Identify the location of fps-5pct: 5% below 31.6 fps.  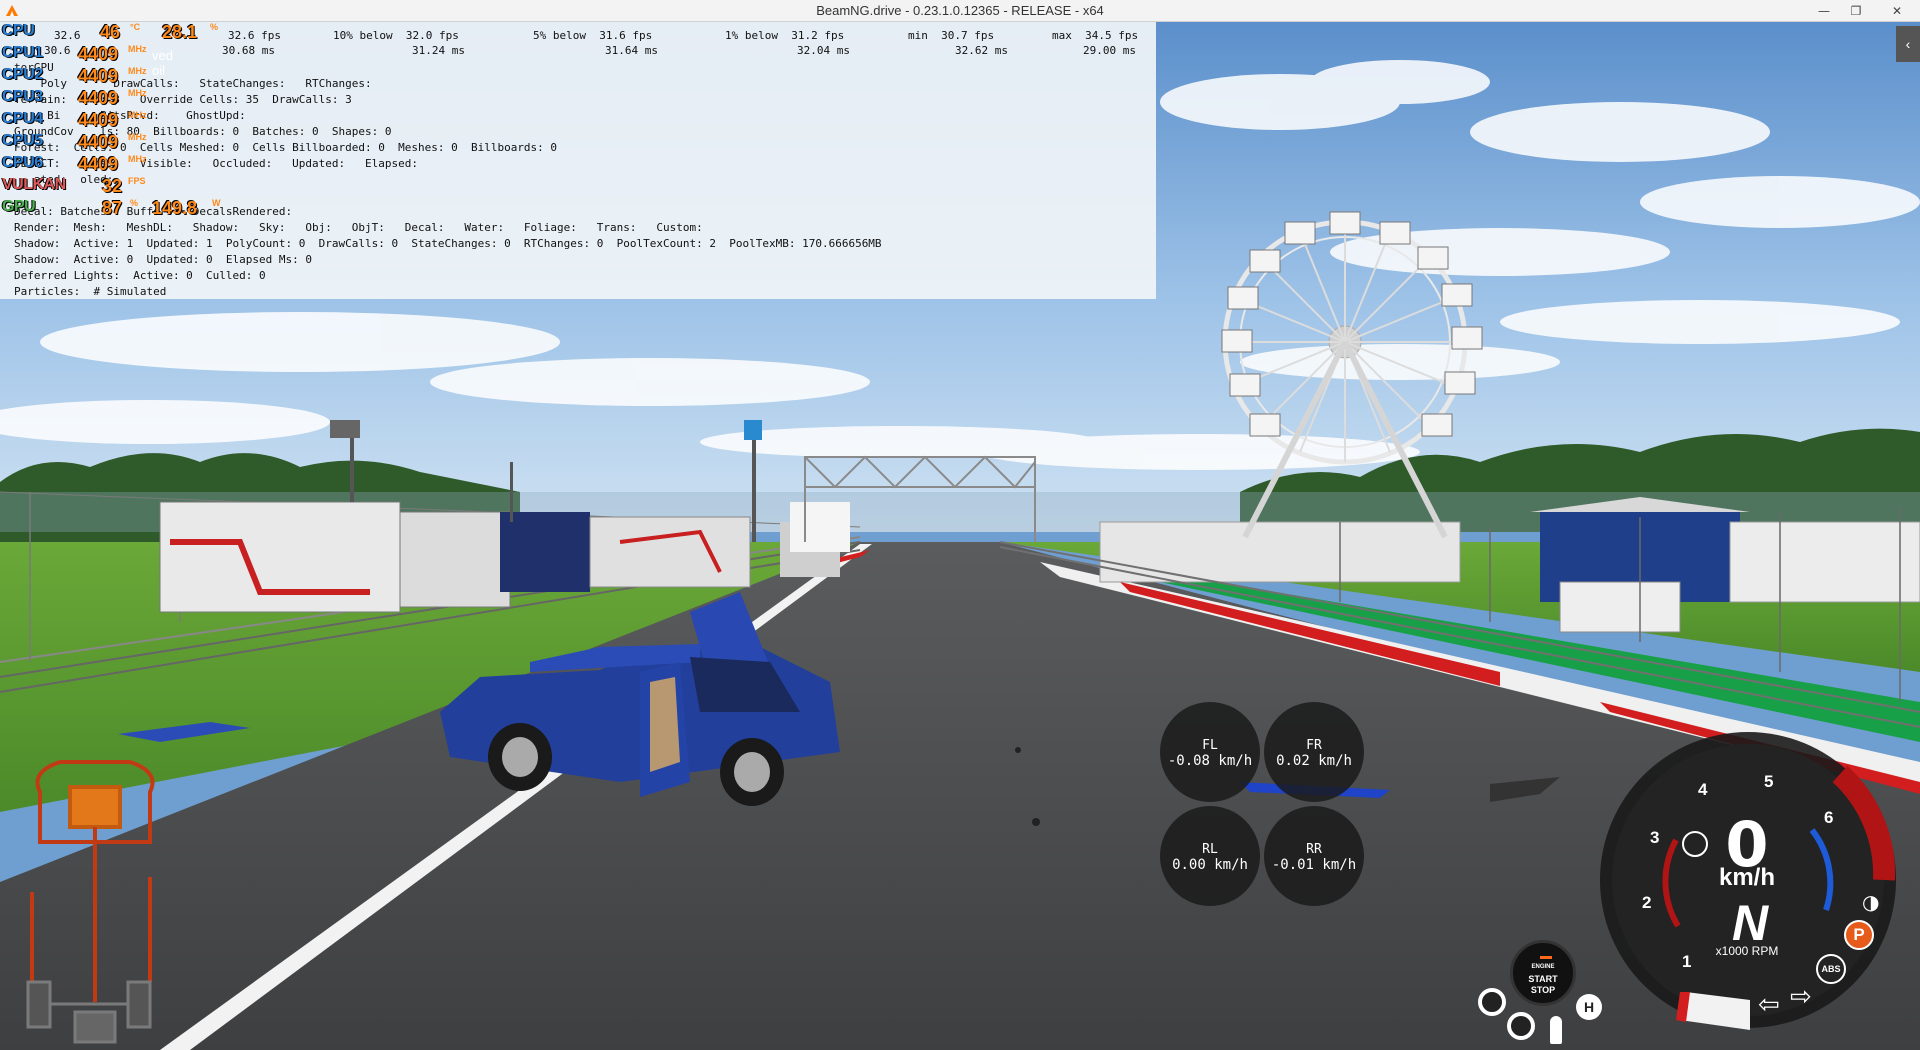
(593, 35).